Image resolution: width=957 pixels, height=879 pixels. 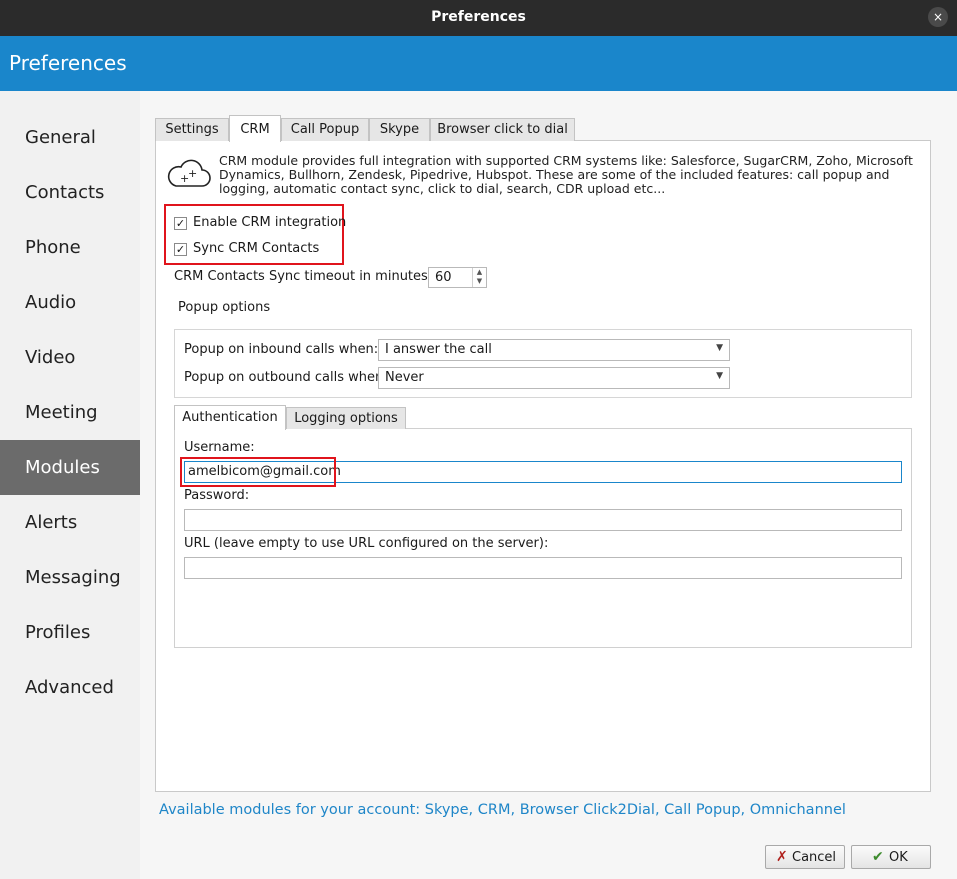 What do you see at coordinates (70, 467) in the screenshot?
I see `sidebar-item-modules: Modules` at bounding box center [70, 467].